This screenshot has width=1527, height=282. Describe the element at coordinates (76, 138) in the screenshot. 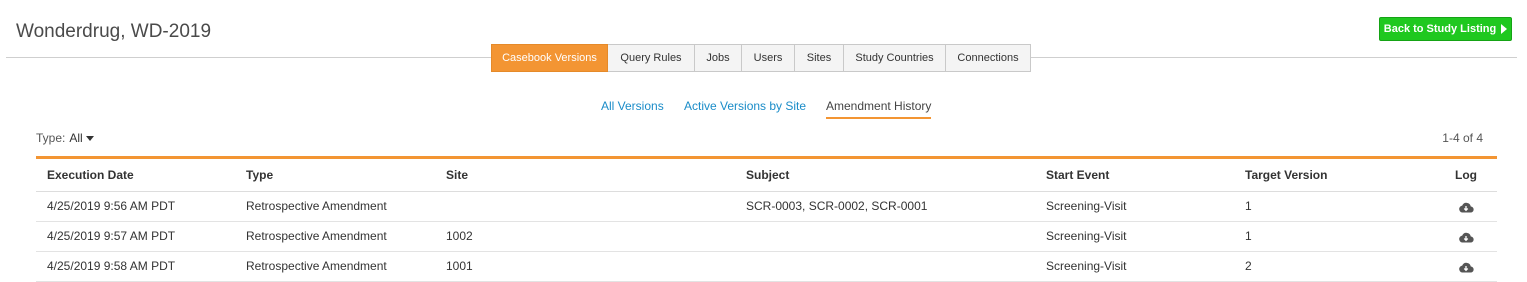

I see `type-filter-value: All` at that location.